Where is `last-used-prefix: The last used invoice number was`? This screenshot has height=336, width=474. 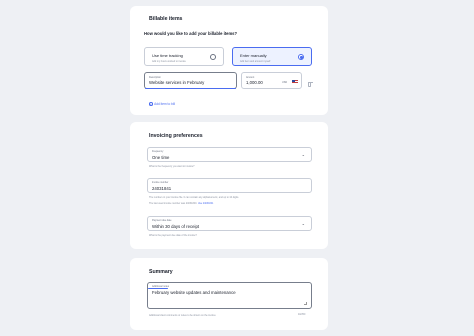 last-used-prefix: The last used invoice number was is located at coordinates (167, 203).